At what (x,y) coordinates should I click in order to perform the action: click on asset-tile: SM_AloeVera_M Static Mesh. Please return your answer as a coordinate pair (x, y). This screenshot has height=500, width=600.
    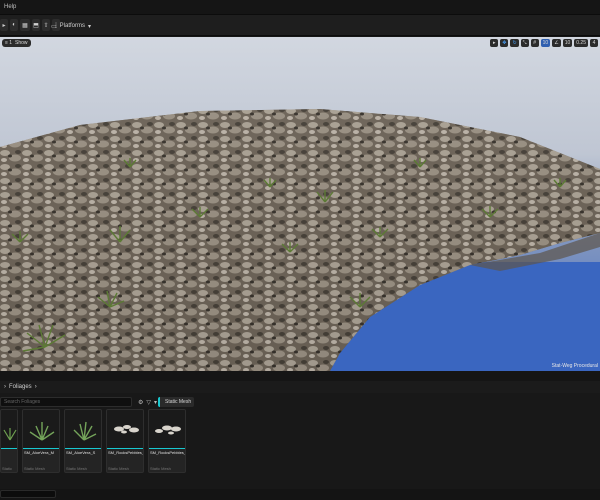
    Looking at the image, I should click on (41, 441).